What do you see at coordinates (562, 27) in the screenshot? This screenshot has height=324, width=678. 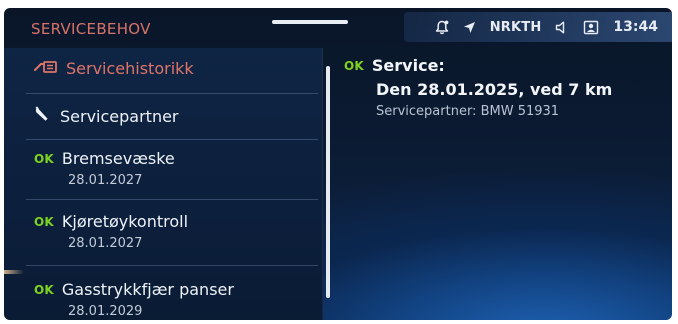 I see `speaker-muted-icon` at bounding box center [562, 27].